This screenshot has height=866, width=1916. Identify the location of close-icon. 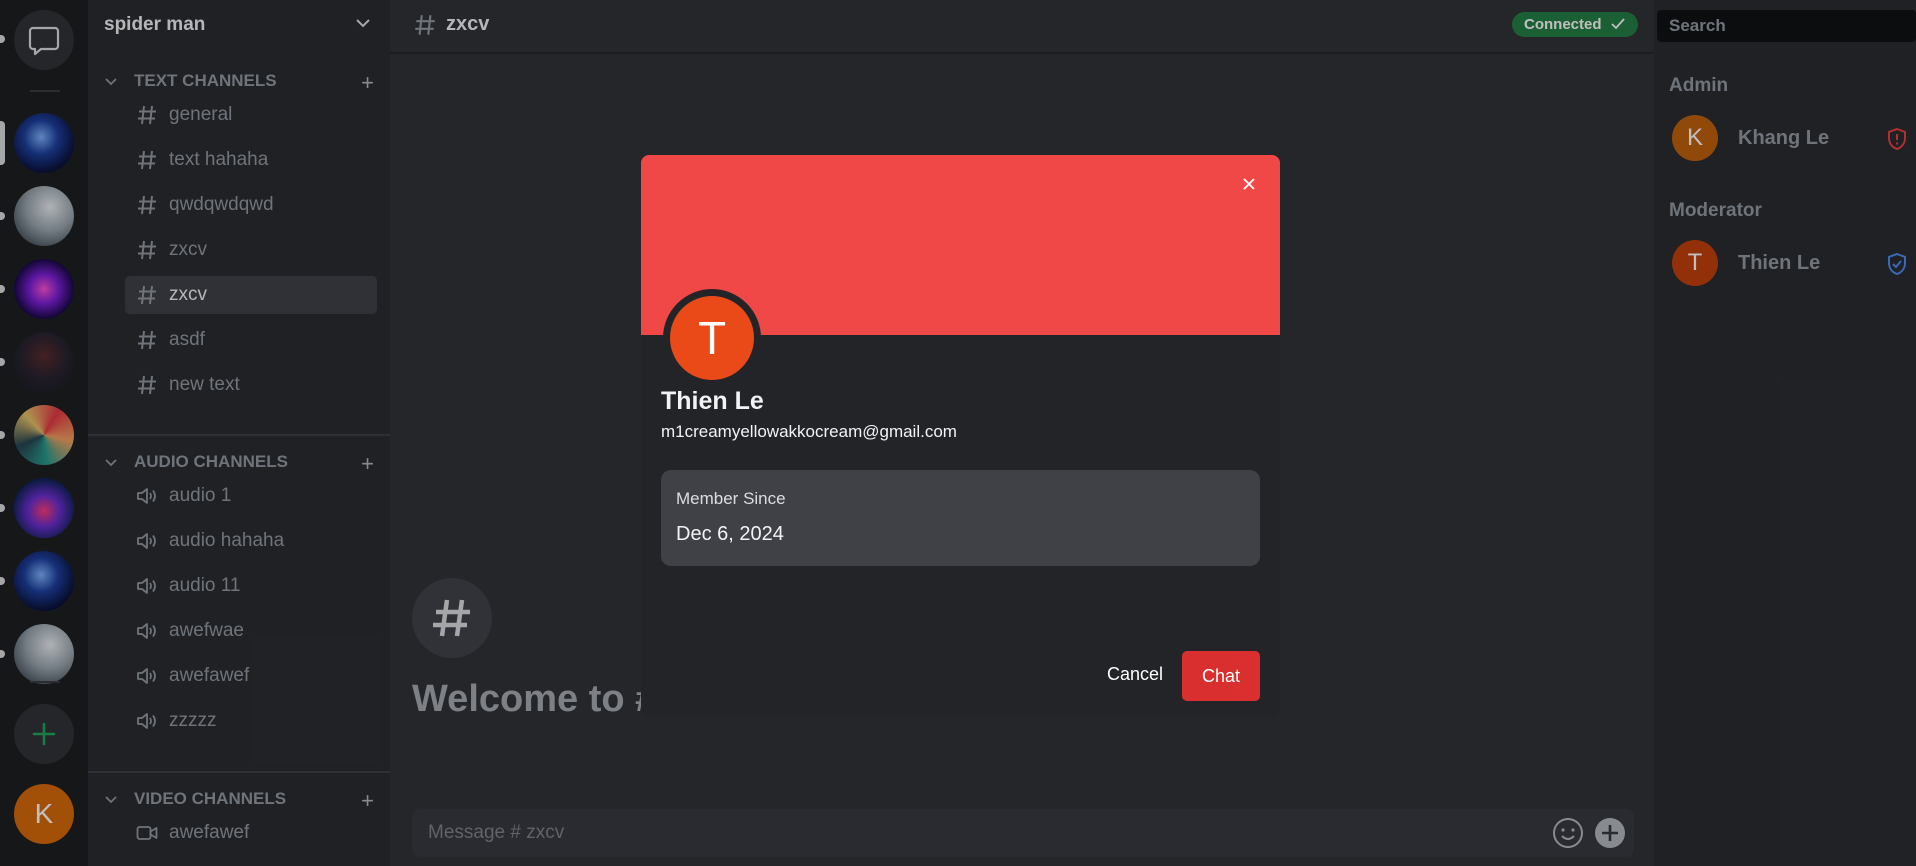
(1249, 184).